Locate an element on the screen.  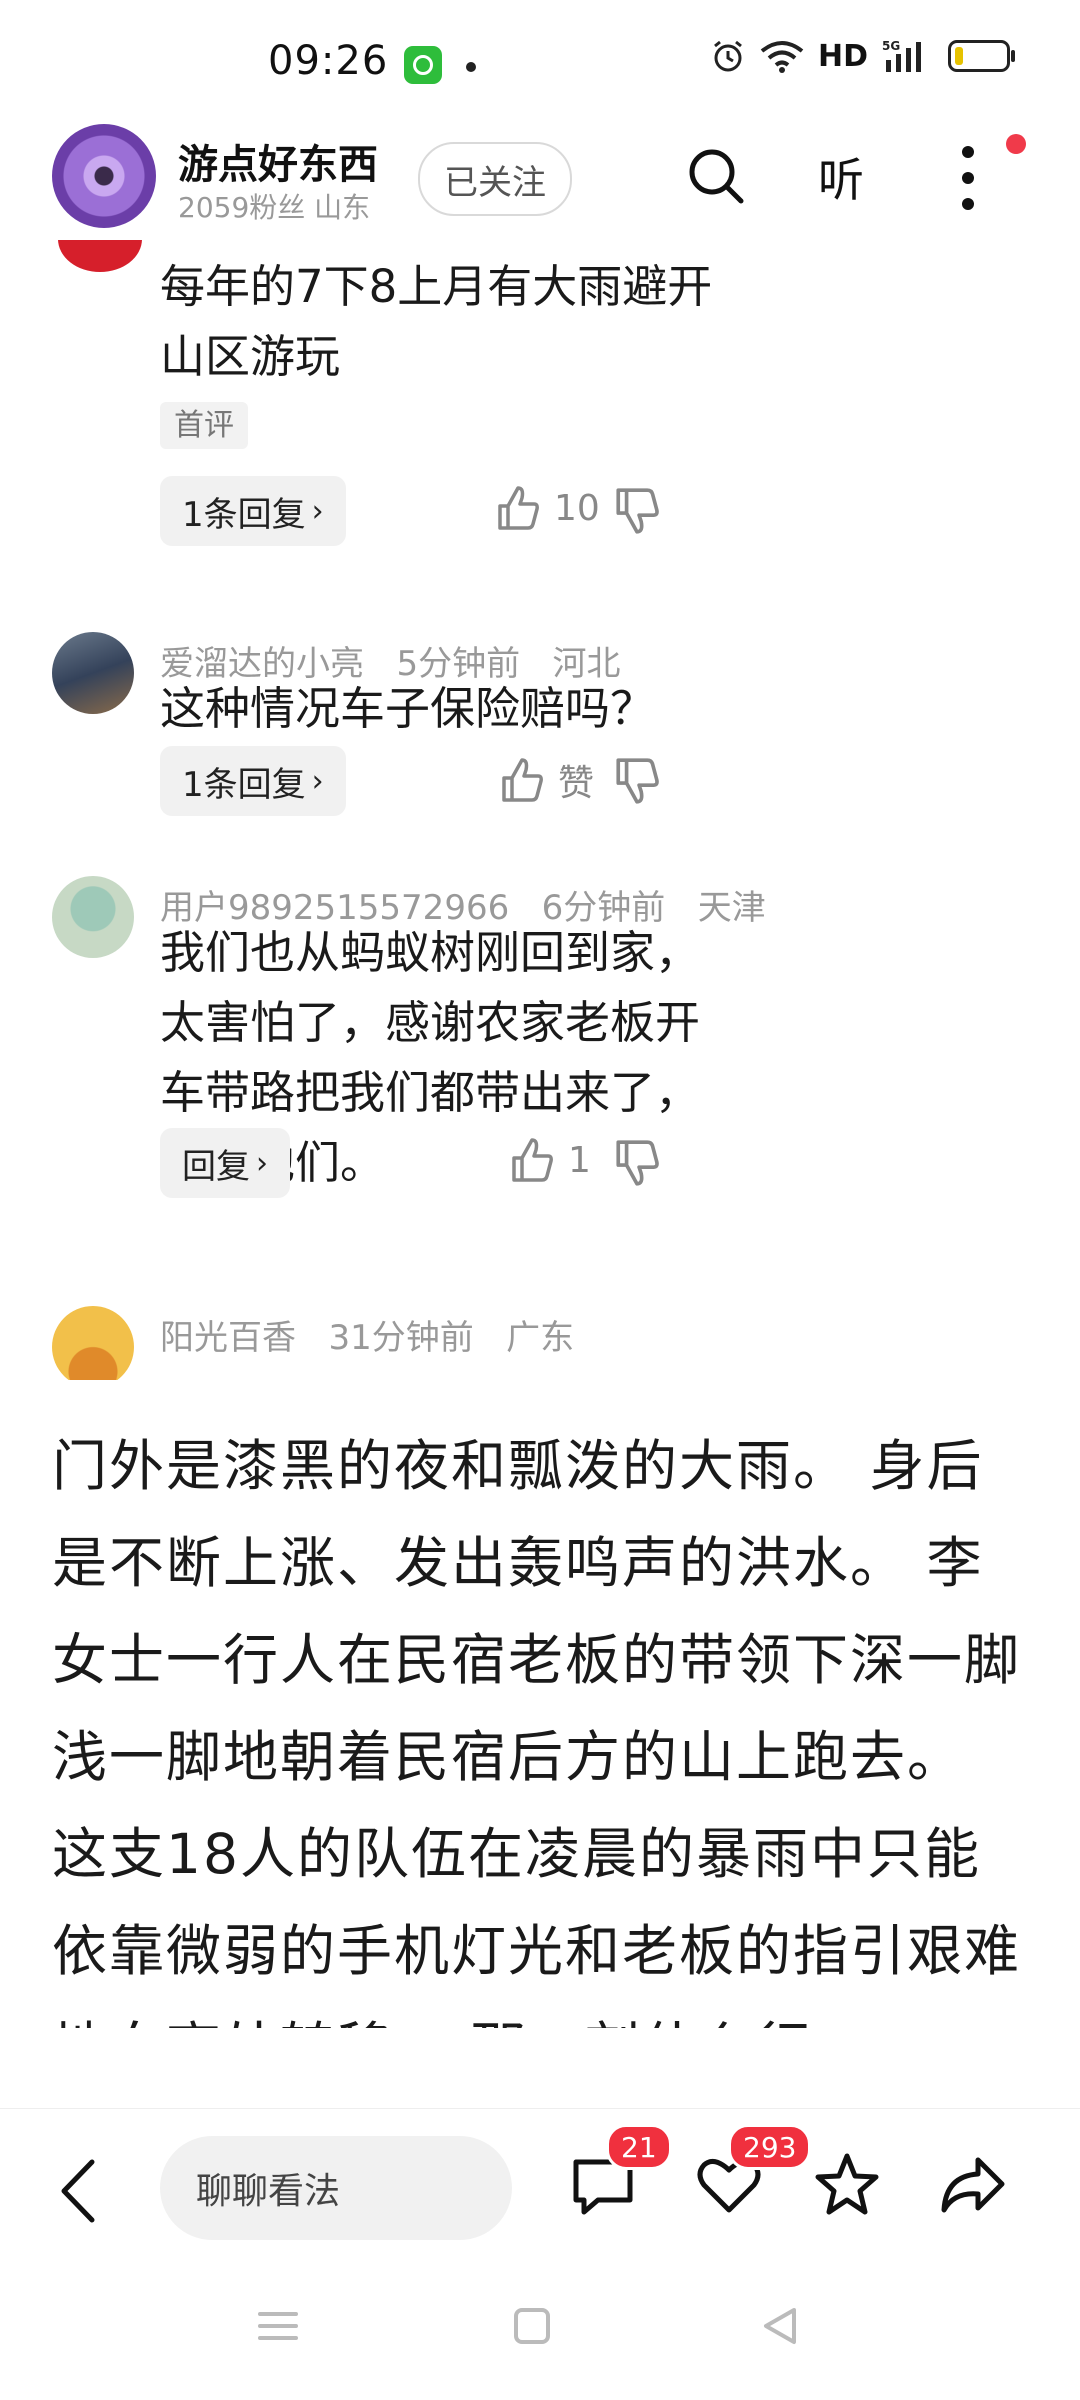
first-comment-tag: 首评 is located at coordinates (204, 425).